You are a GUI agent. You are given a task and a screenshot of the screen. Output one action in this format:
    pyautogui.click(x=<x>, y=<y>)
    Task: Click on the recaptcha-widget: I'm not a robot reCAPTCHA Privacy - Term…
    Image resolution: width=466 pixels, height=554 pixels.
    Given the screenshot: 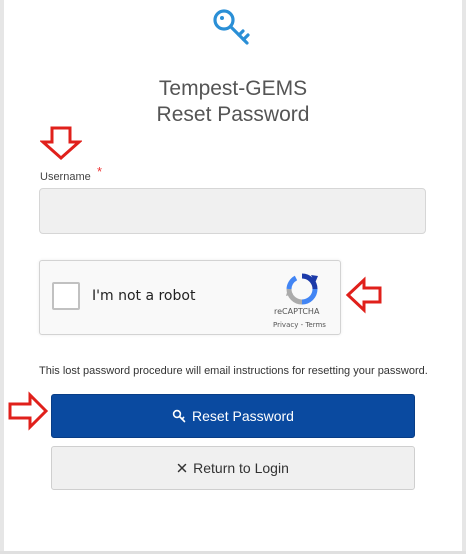 What is the action you would take?
    pyautogui.click(x=190, y=297)
    